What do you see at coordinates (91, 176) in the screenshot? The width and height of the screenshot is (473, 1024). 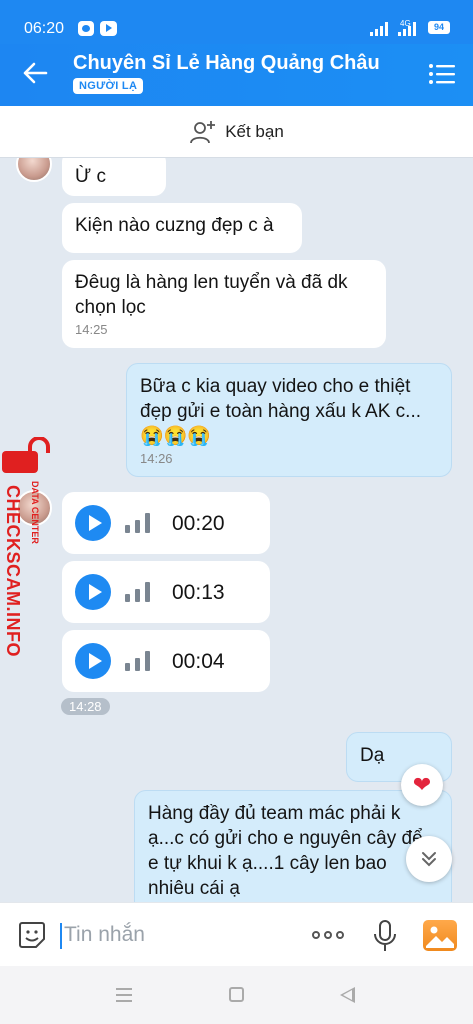 I see `message-text: Ừ c` at bounding box center [91, 176].